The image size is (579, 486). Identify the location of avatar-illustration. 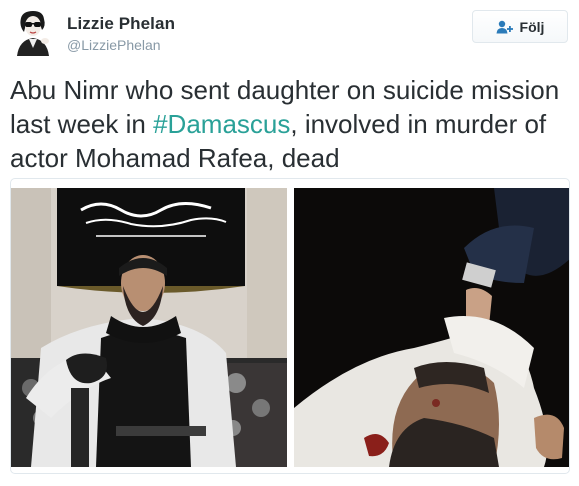
(33, 32).